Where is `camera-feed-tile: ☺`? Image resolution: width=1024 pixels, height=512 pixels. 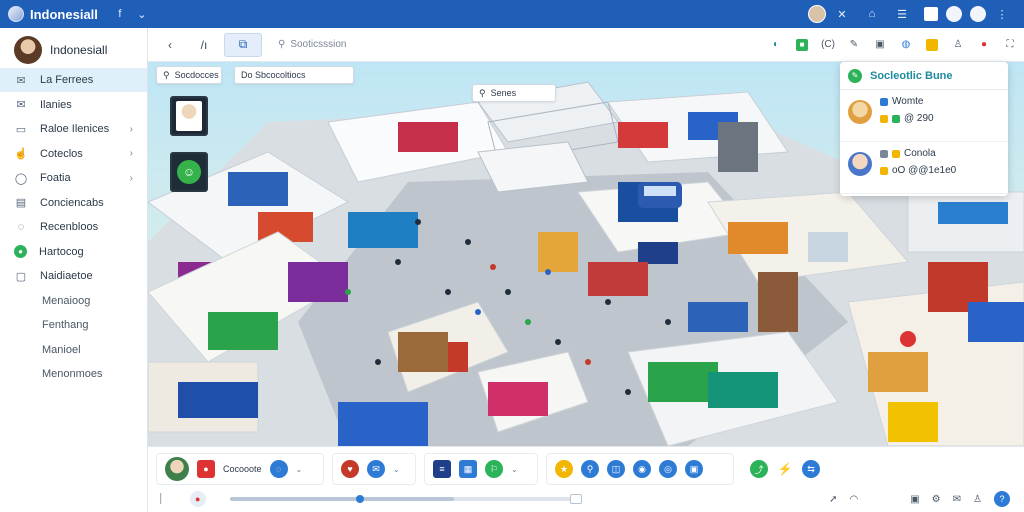
camera-feed-tile: ☺ is located at coordinates (189, 172).